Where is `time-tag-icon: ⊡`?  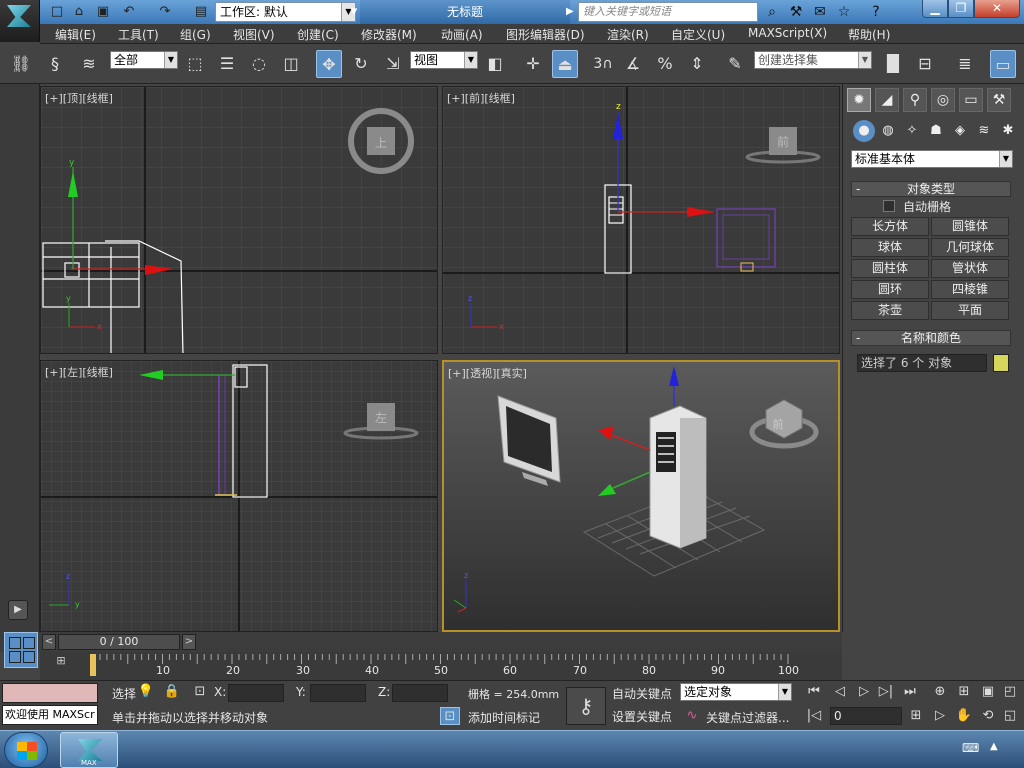 time-tag-icon: ⊡ is located at coordinates (450, 716).